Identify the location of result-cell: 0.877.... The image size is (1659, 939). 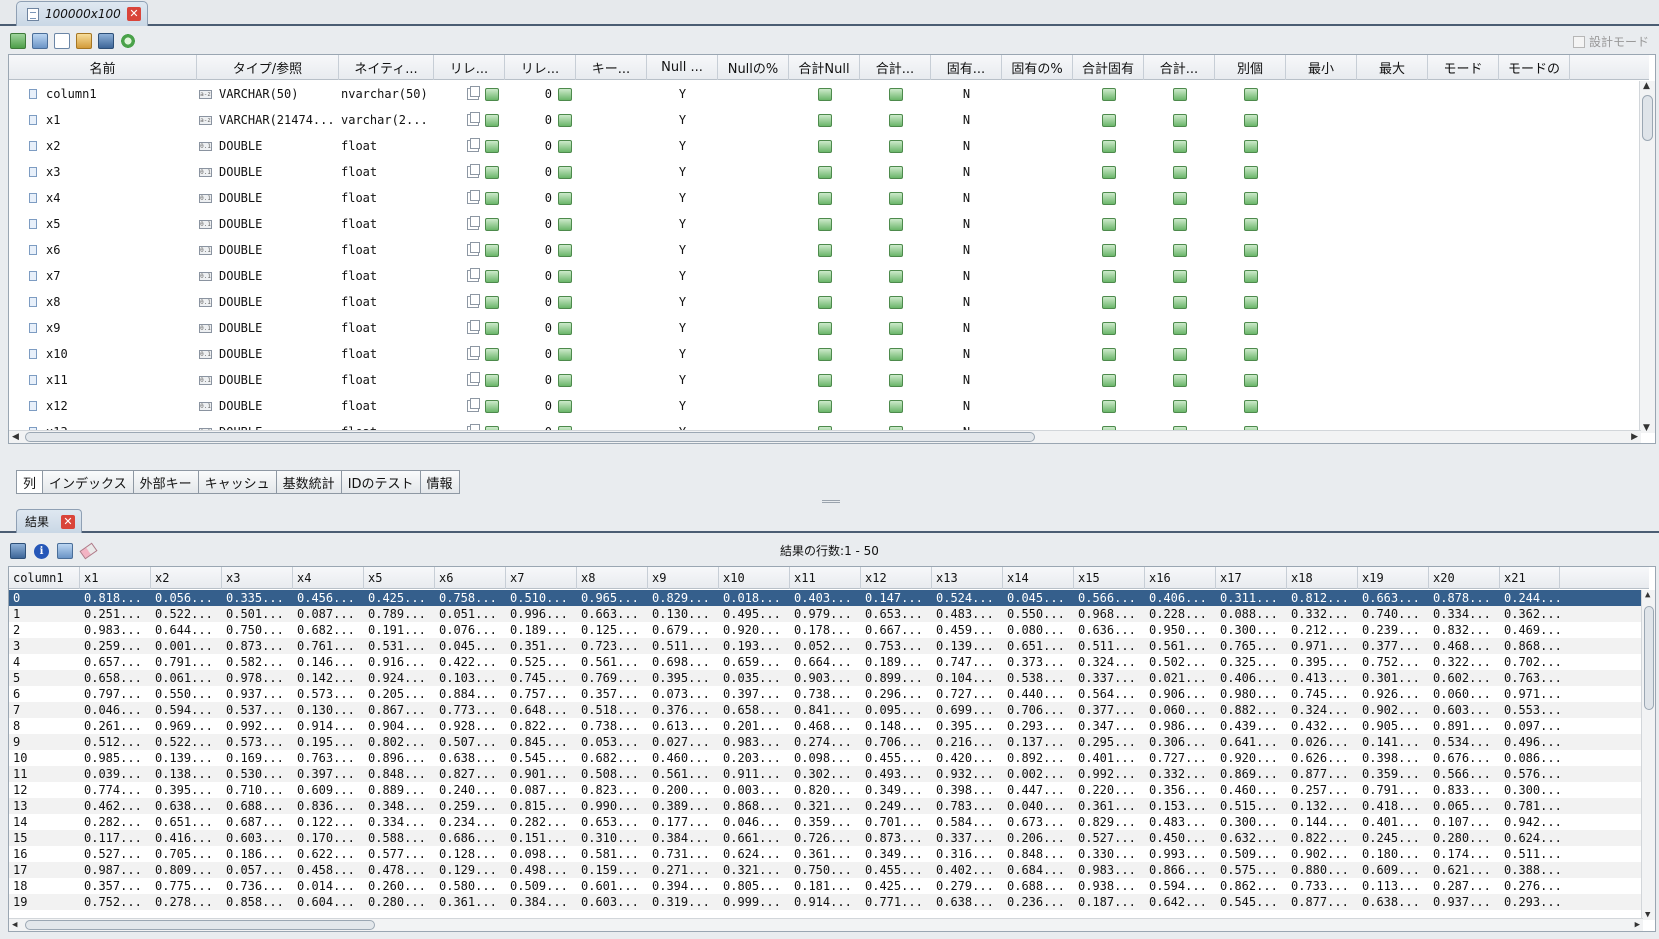
(1322, 902).